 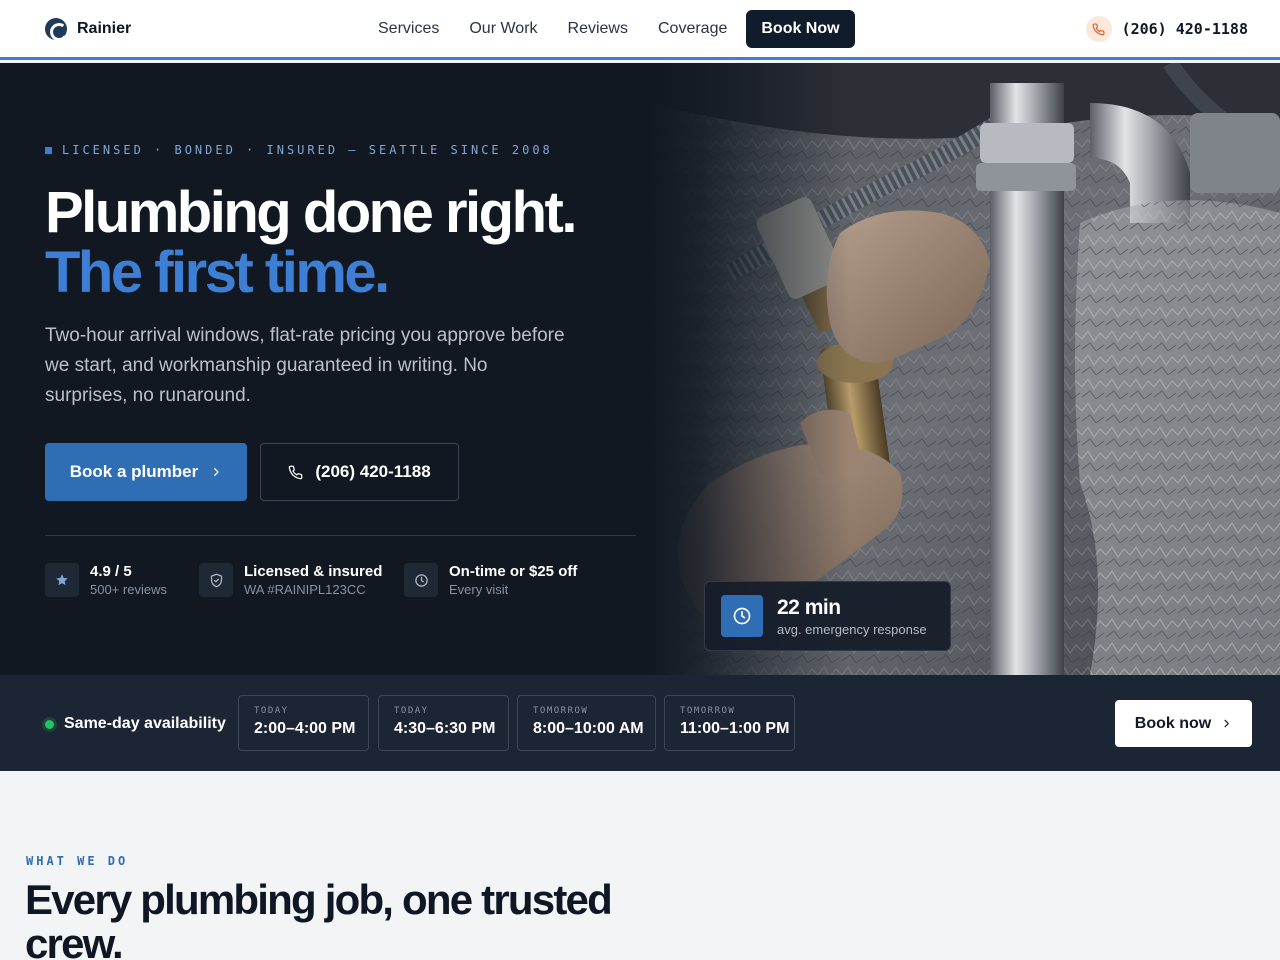 What do you see at coordinates (692, 29) in the screenshot?
I see `nav-link-coverage: Coverage` at bounding box center [692, 29].